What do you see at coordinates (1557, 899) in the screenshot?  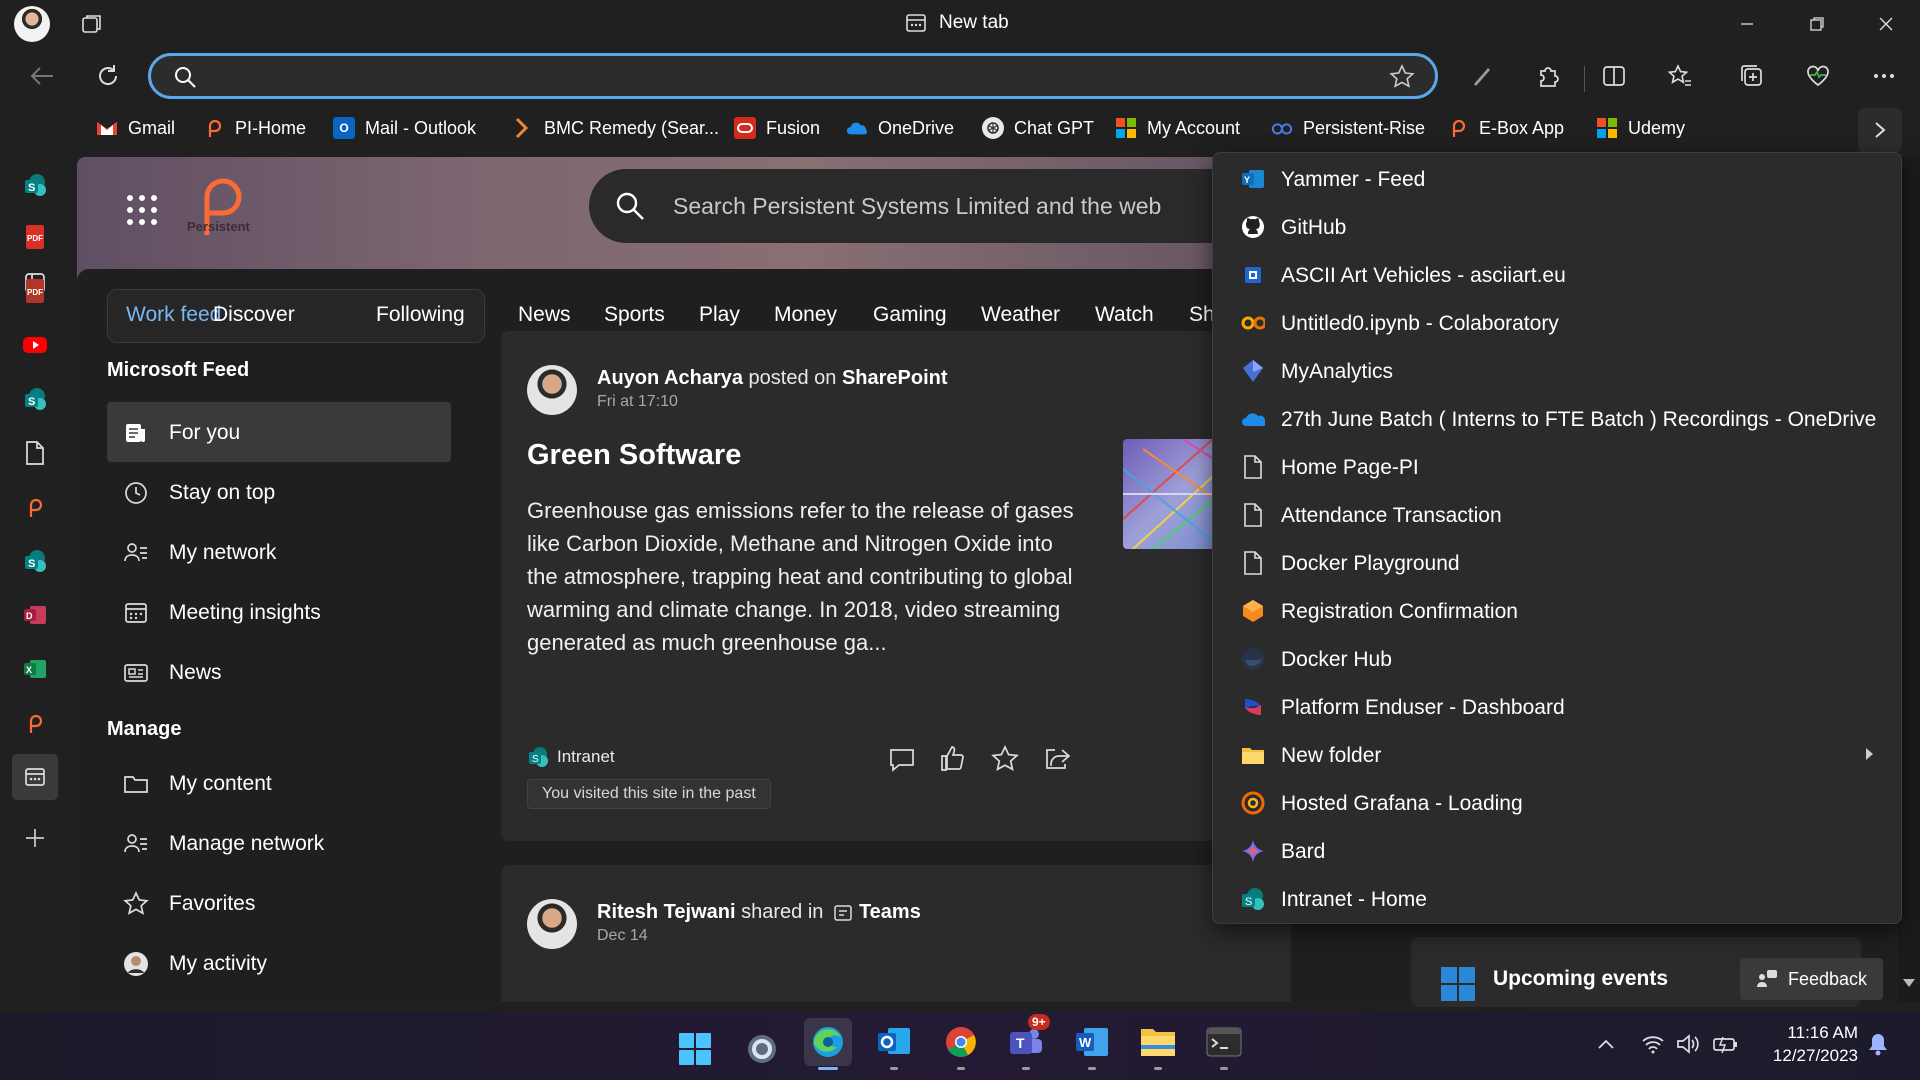 I see `menu-item-intranet-home: S Intranet - Home` at bounding box center [1557, 899].